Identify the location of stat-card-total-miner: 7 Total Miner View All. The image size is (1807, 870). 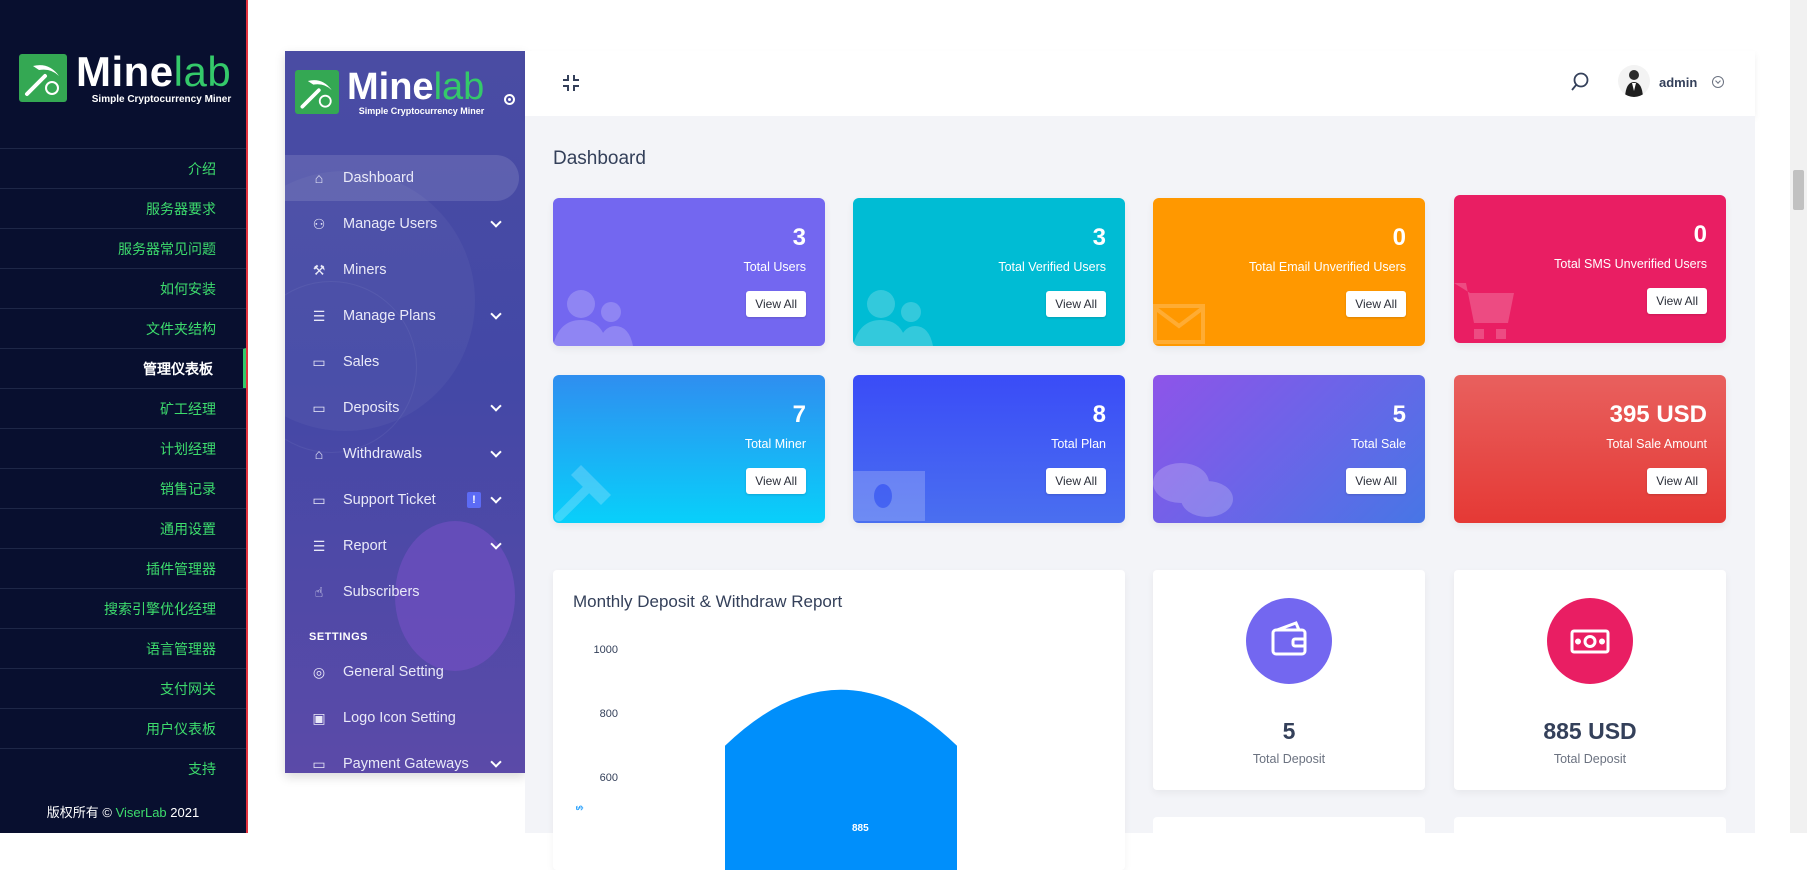
(689, 449).